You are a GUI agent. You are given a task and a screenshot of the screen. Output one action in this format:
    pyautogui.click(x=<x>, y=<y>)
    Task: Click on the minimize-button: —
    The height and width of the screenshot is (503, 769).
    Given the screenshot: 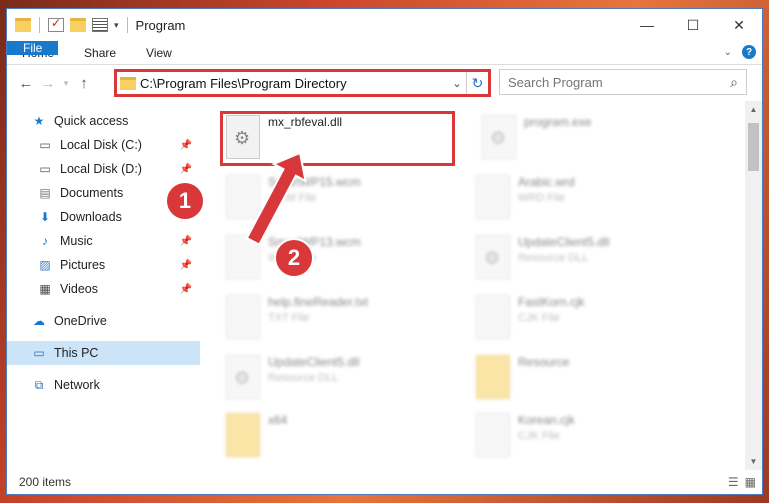 What is the action you would take?
    pyautogui.click(x=647, y=25)
    